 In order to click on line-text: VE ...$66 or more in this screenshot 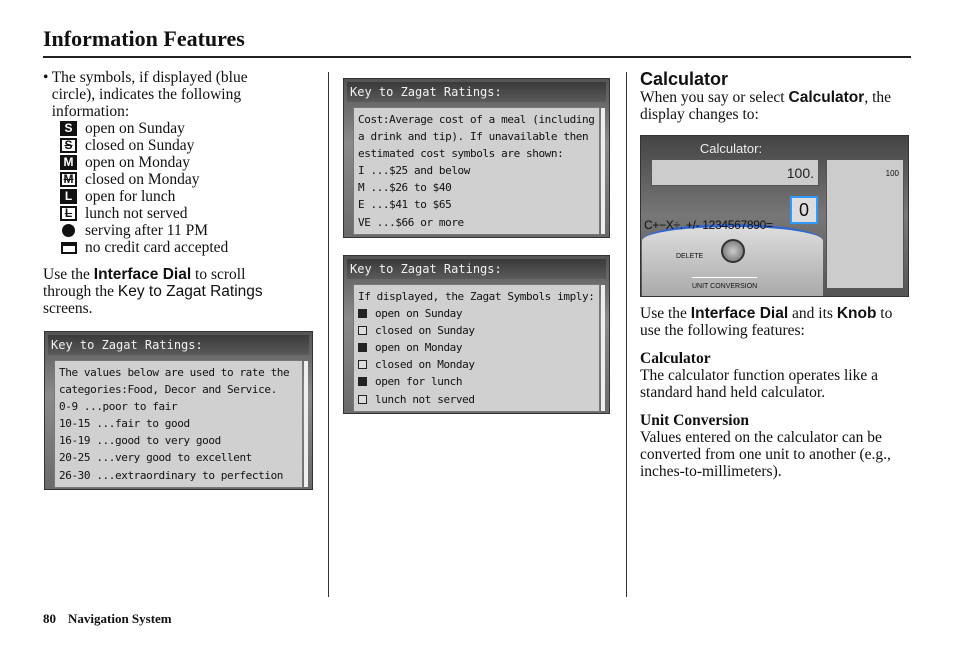, I will do `click(411, 222)`.